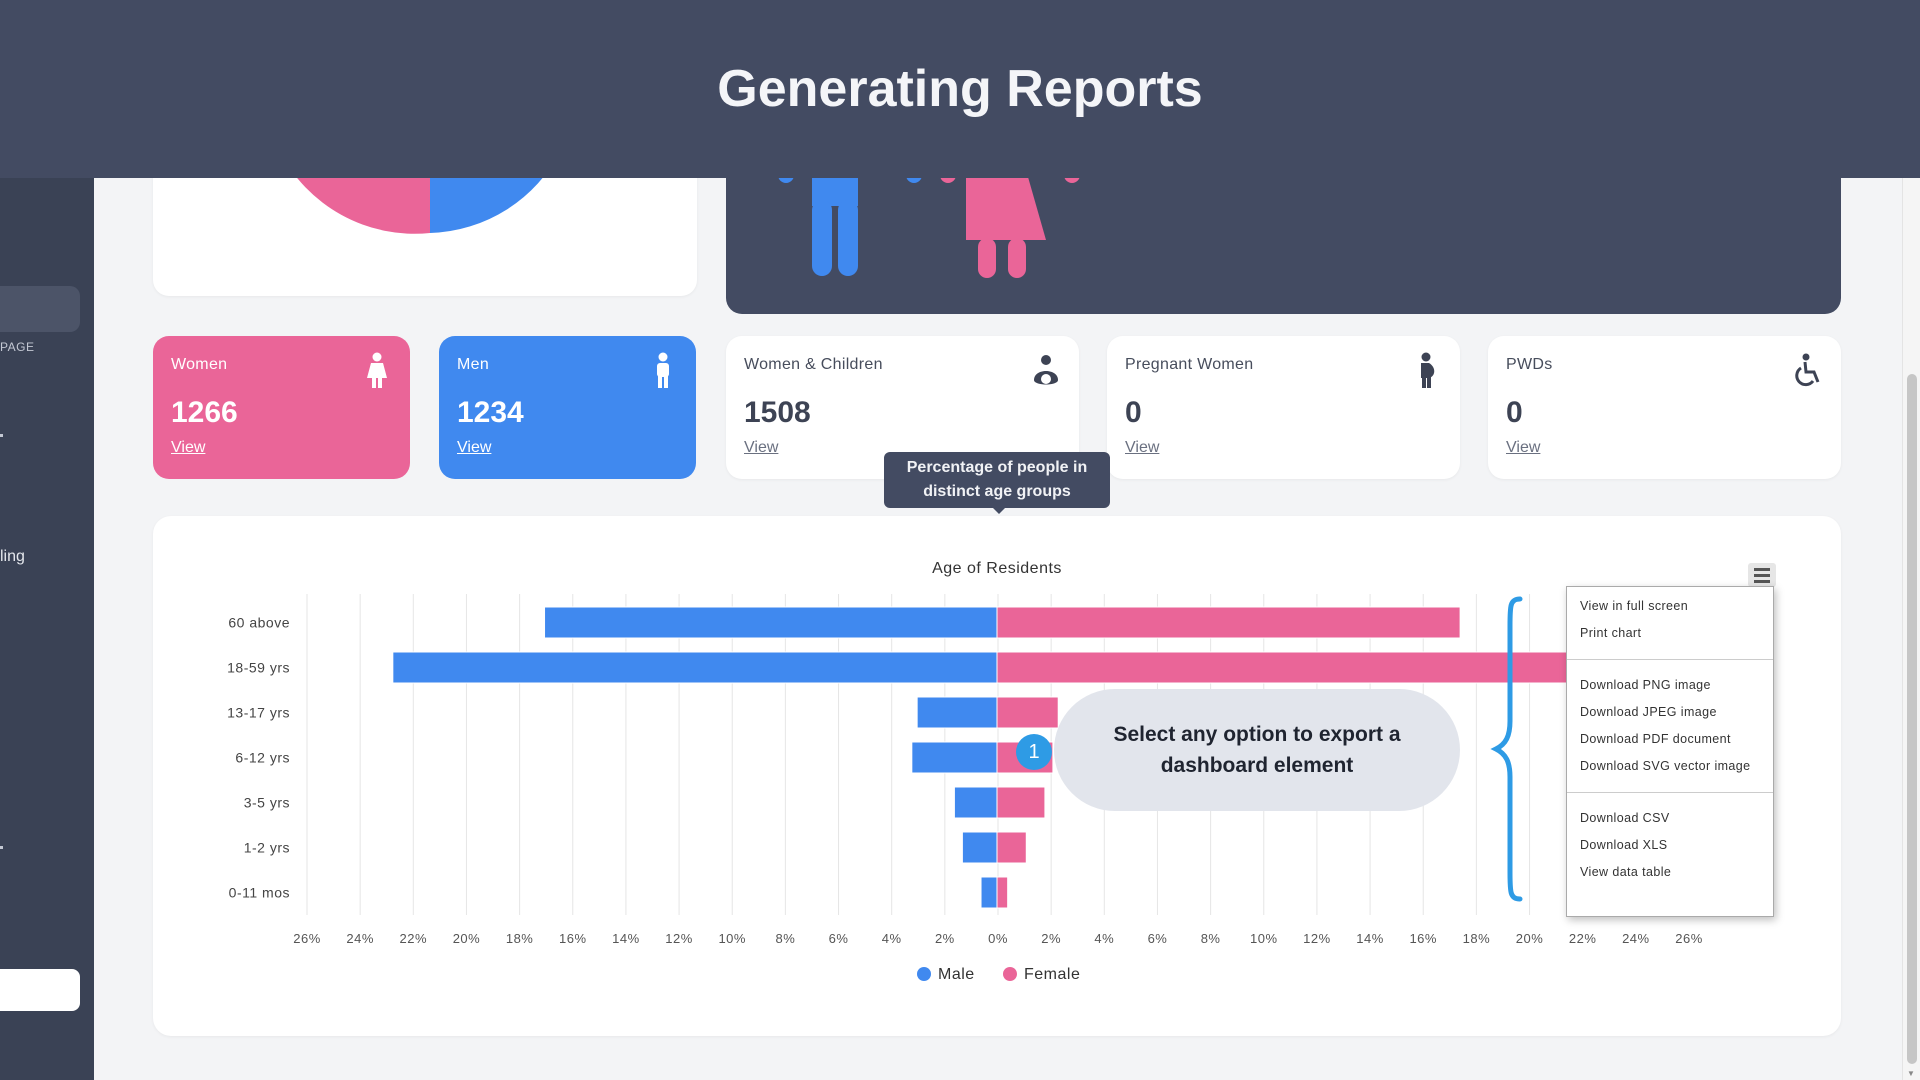 The width and height of the screenshot is (1920, 1080). I want to click on view-pregnant-women-link: View, so click(1142, 448).